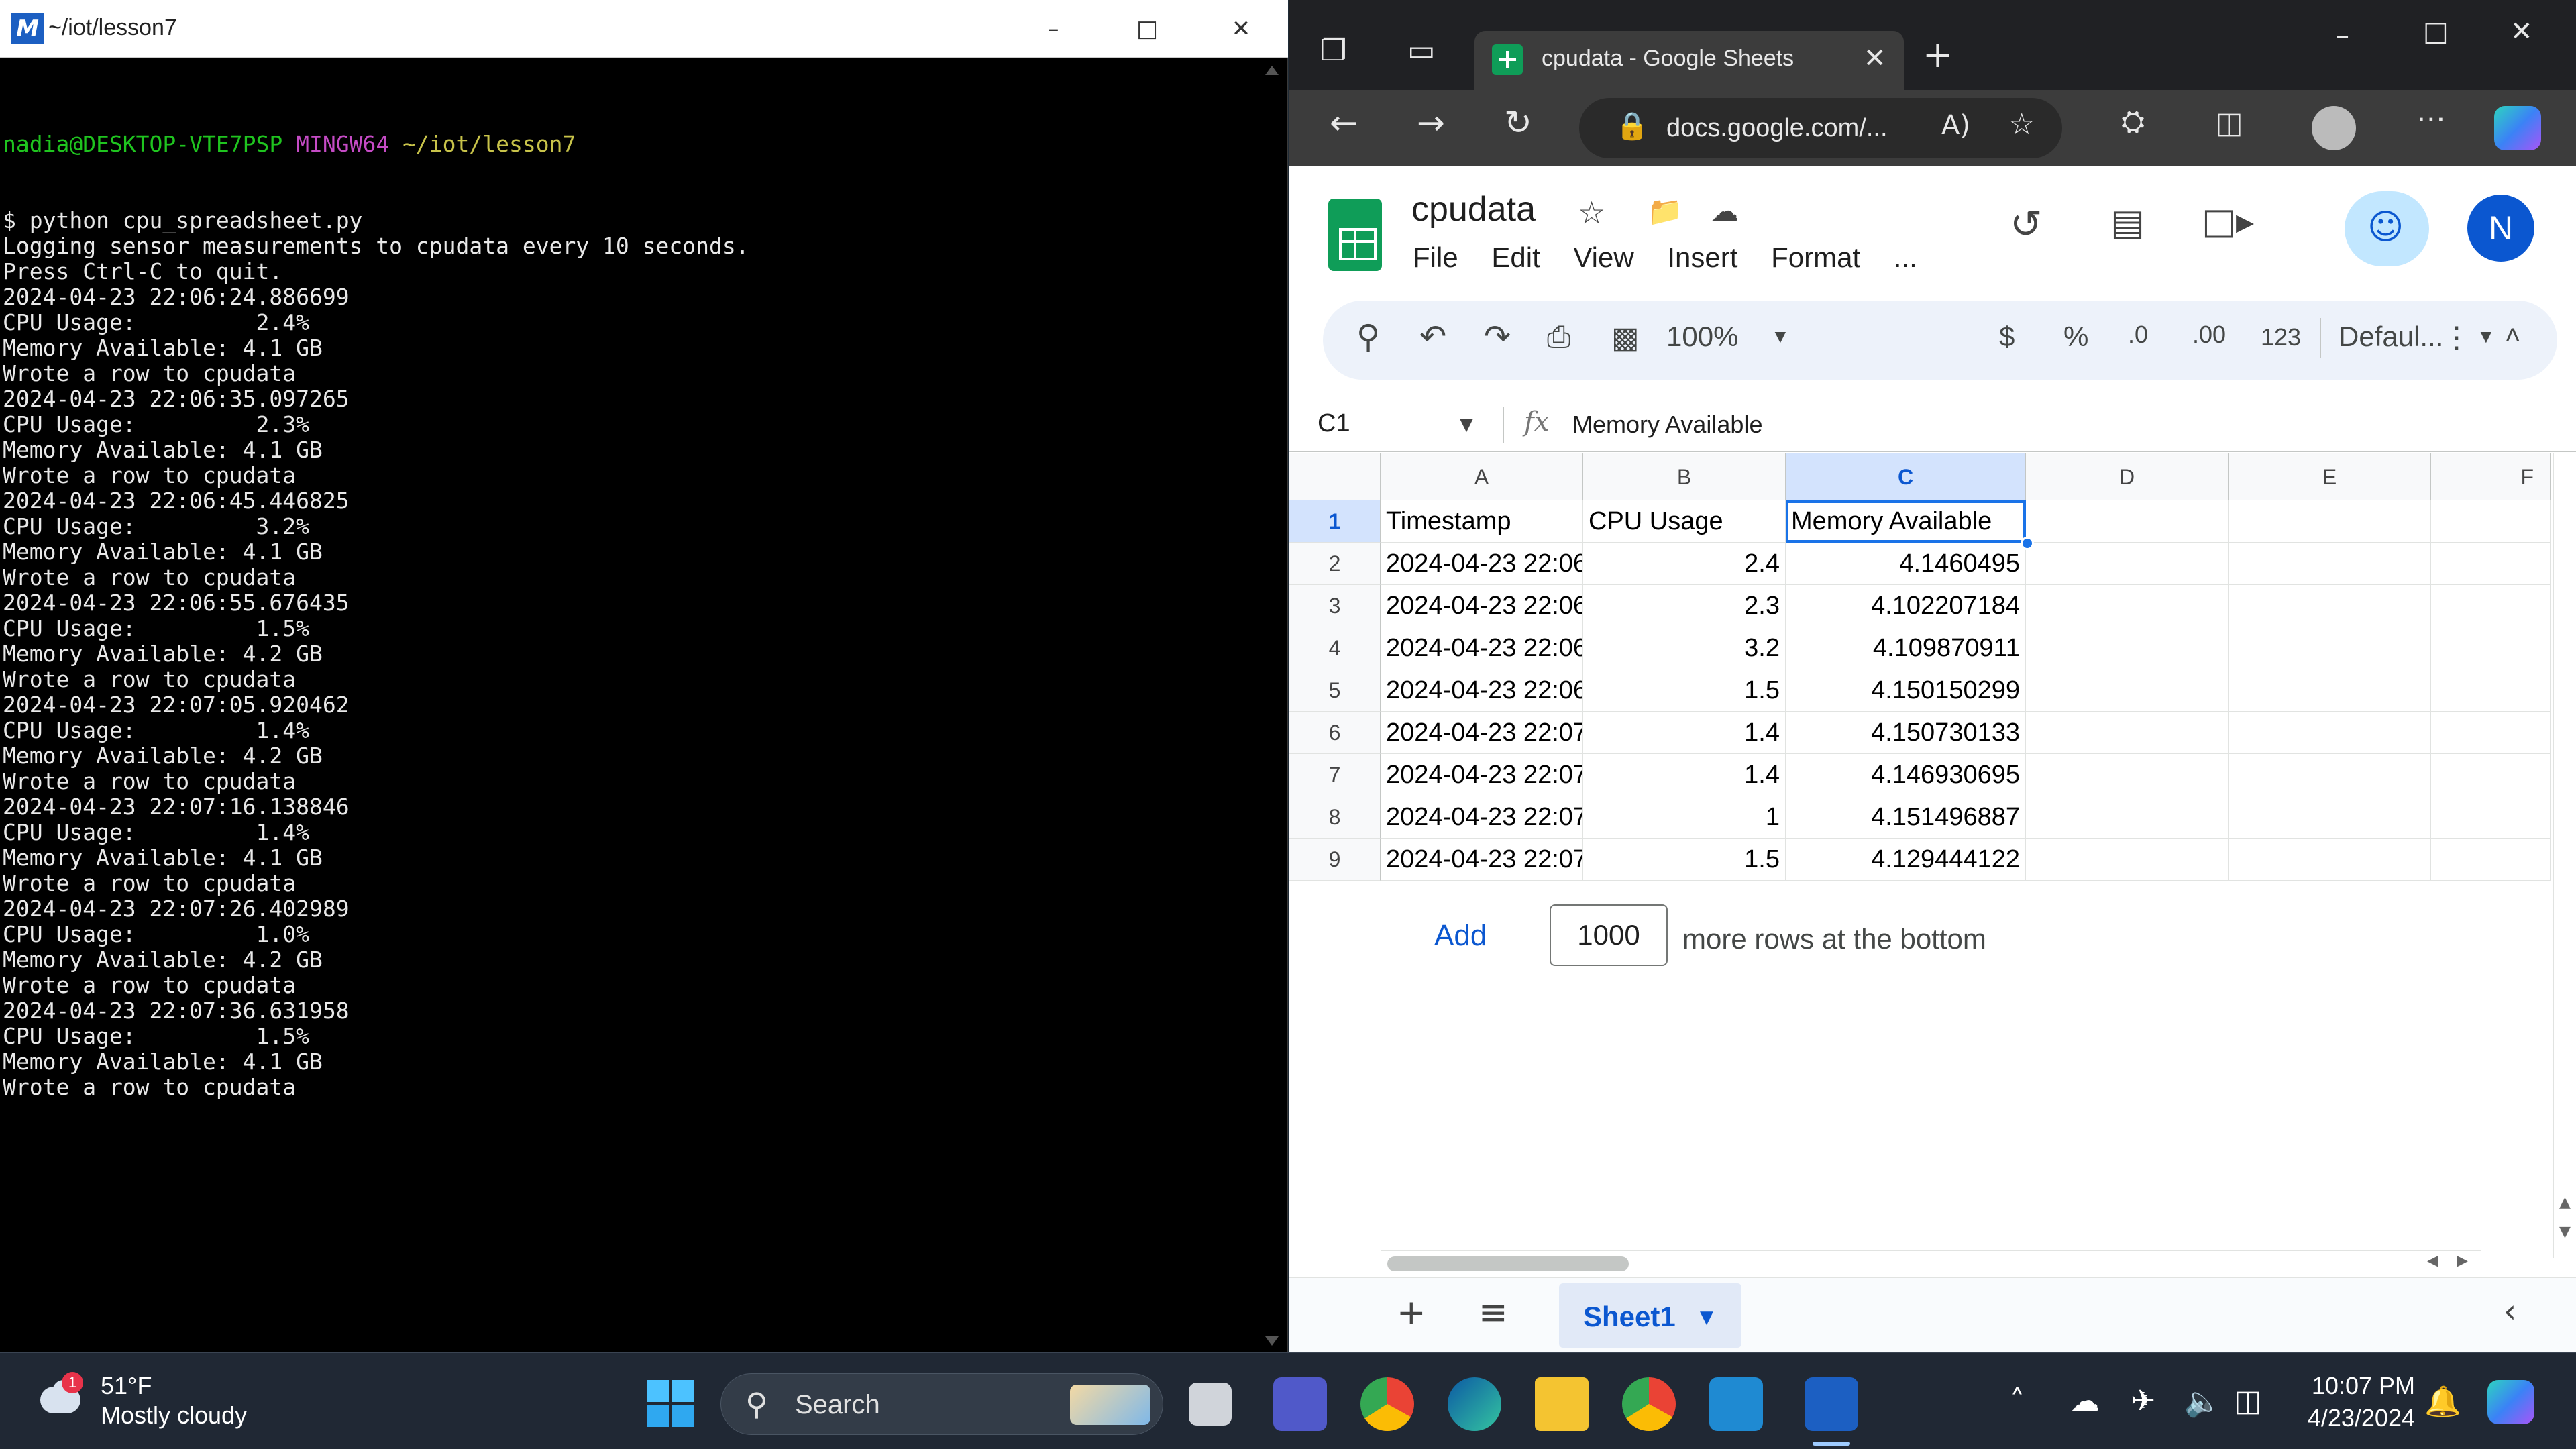  What do you see at coordinates (1482, 733) in the screenshot?
I see `cell-a6: 2024-04-23 22:07` at bounding box center [1482, 733].